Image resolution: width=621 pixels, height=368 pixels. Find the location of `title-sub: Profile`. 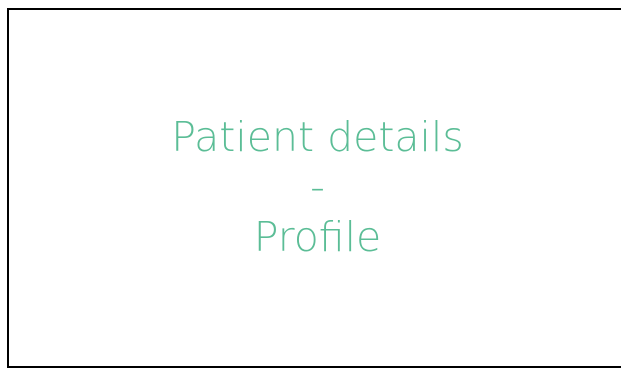

title-sub: Profile is located at coordinates (317, 237).